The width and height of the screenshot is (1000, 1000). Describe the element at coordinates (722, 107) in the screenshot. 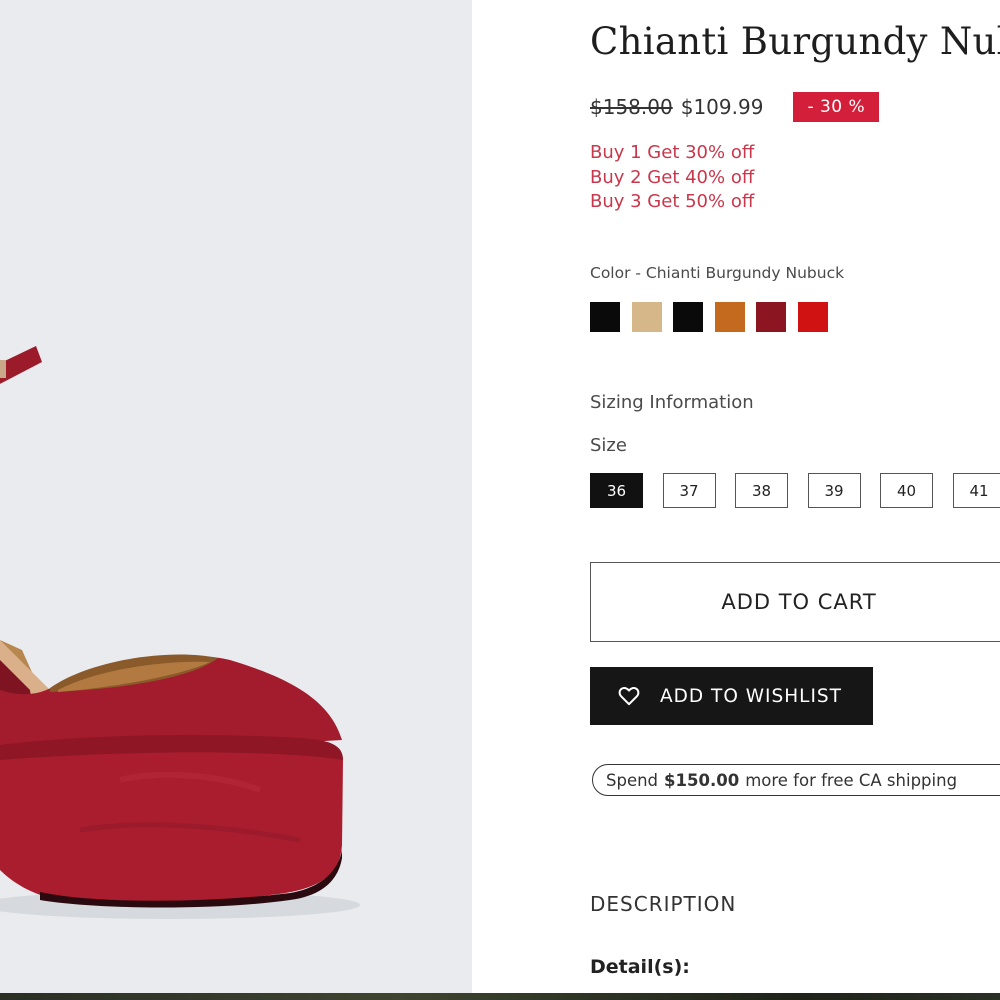

I see `sale-price: $109.99` at that location.